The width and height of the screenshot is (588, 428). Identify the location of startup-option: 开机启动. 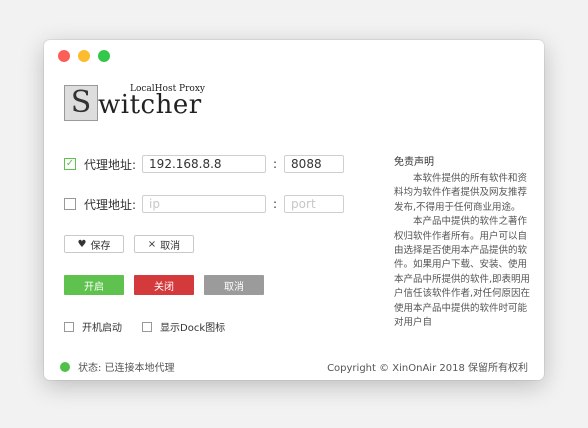
(93, 326).